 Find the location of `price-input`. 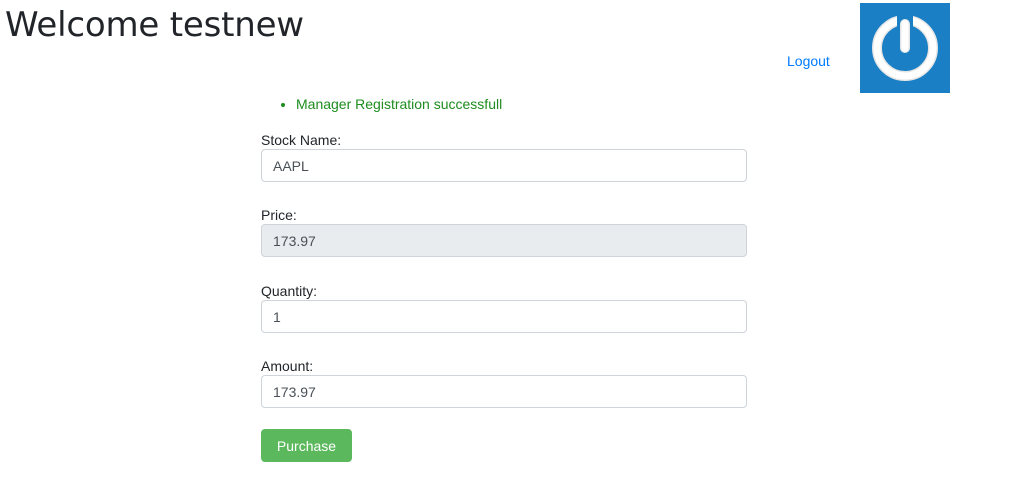

price-input is located at coordinates (504, 240).